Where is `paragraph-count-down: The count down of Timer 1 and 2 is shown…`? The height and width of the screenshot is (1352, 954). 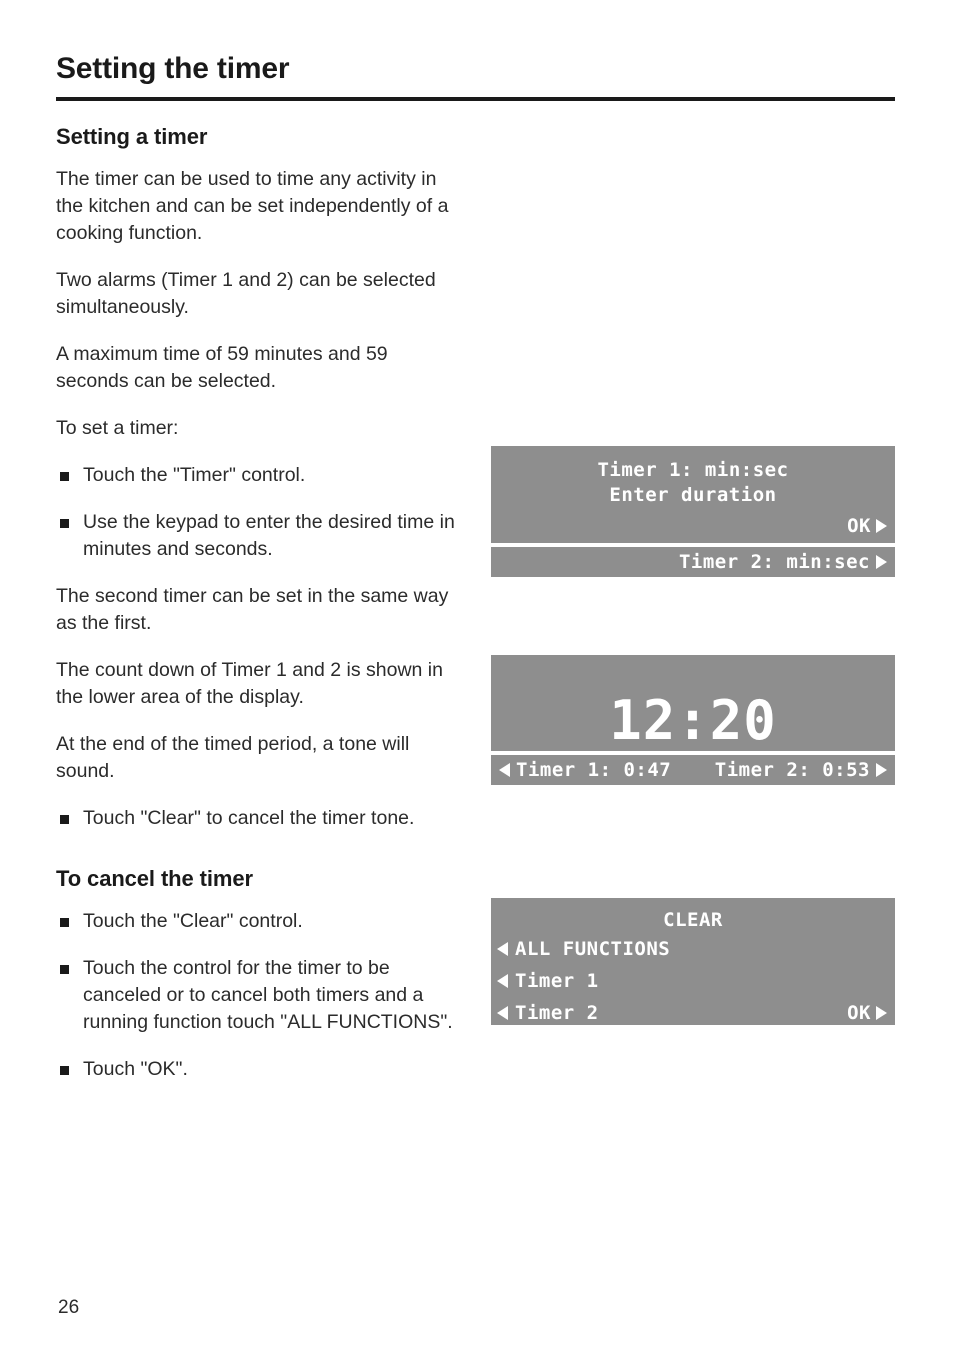
paragraph-count-down: The count down of Timer 1 and 2 is shown… is located at coordinates (249, 683).